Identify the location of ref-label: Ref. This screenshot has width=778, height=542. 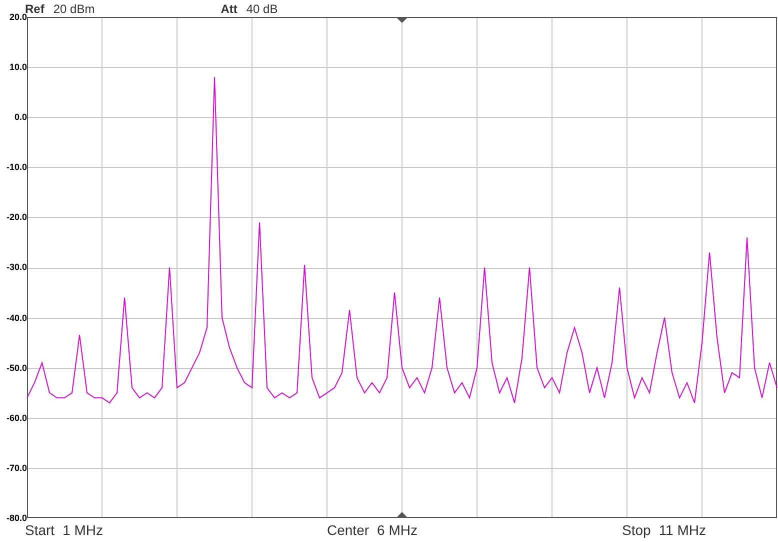
(34, 8).